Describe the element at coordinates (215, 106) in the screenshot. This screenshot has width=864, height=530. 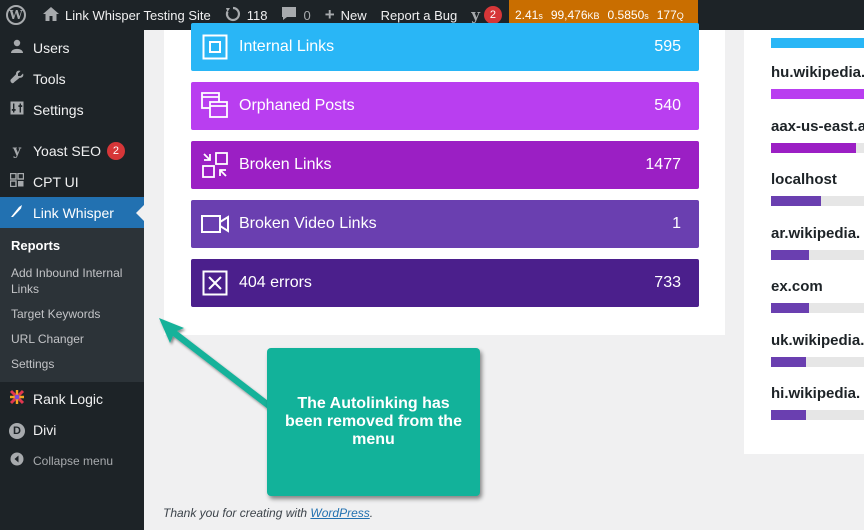
I see `orphaned-posts-icon` at that location.